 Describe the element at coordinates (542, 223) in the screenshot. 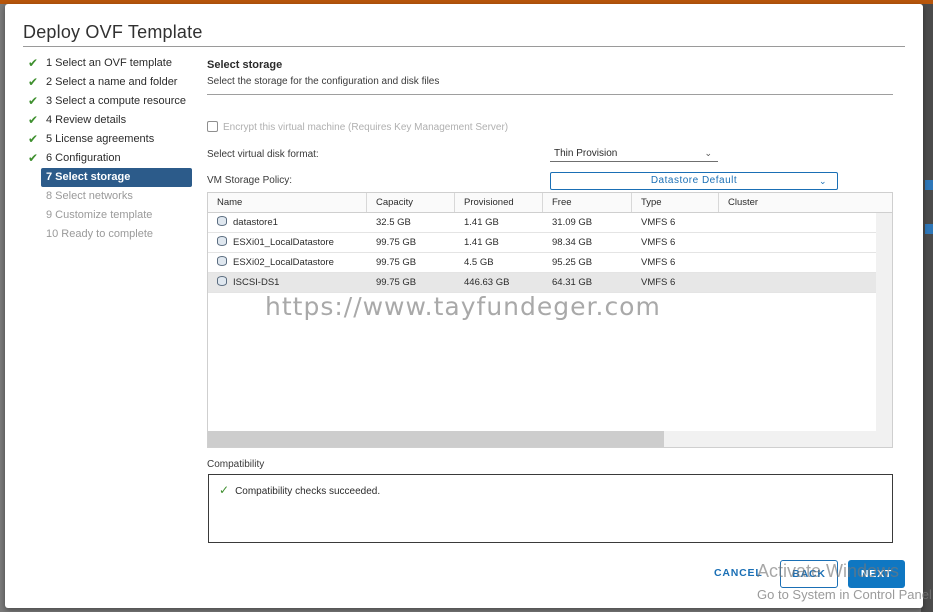

I see `table-row: datastore1 32.5 GB 1.41 GB 31.09 GB VMFS 6` at that location.